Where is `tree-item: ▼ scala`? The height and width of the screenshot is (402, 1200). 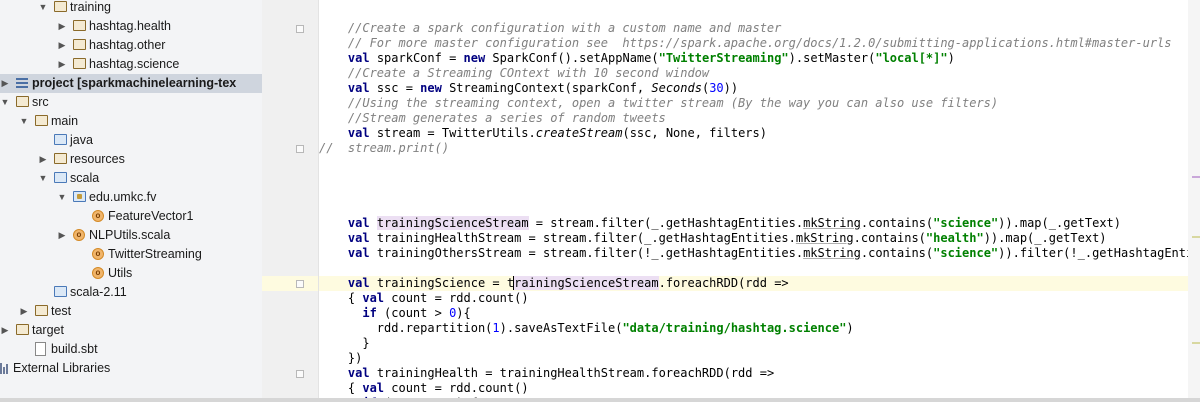 tree-item: ▼ scala is located at coordinates (131, 178).